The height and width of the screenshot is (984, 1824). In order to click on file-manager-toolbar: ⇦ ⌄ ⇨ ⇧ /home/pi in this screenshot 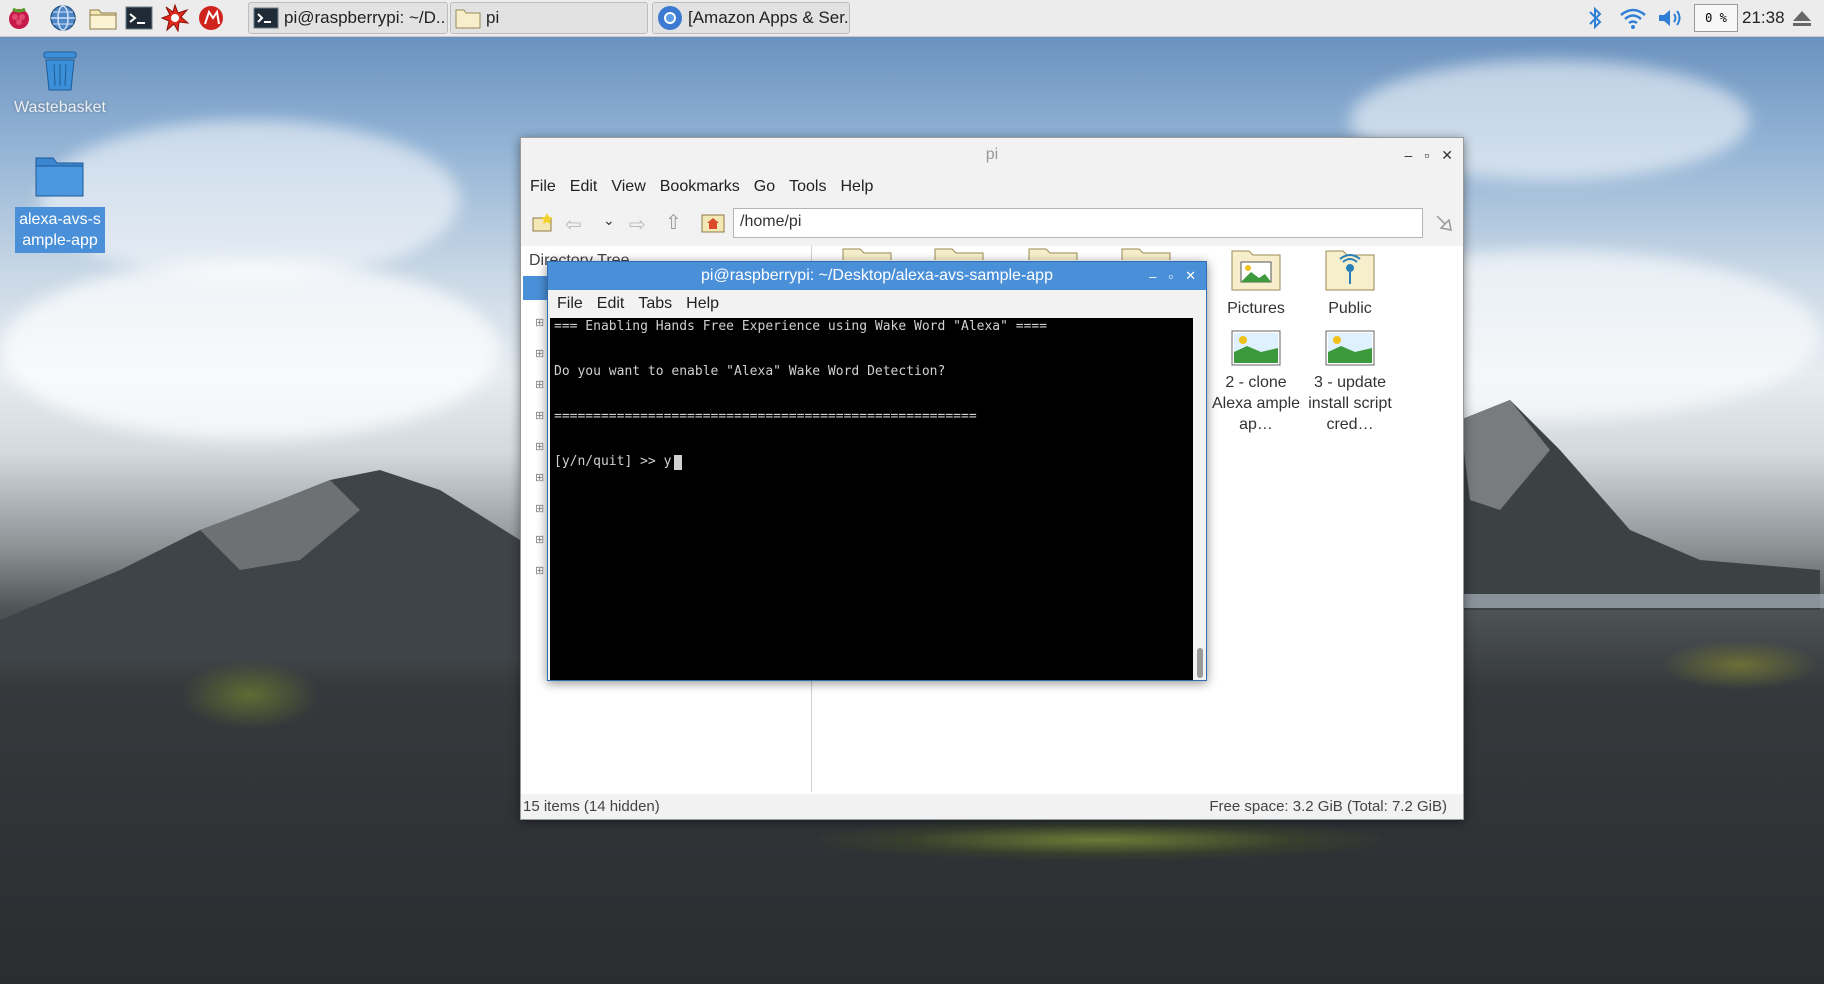, I will do `click(992, 224)`.